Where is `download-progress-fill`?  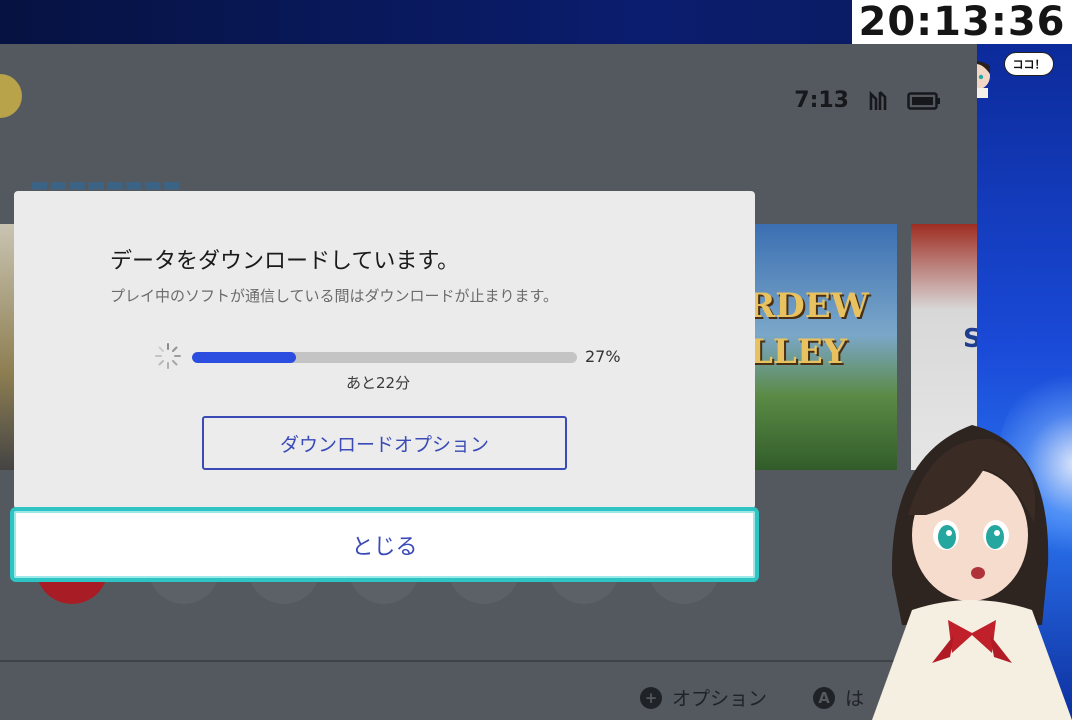 download-progress-fill is located at coordinates (244, 357).